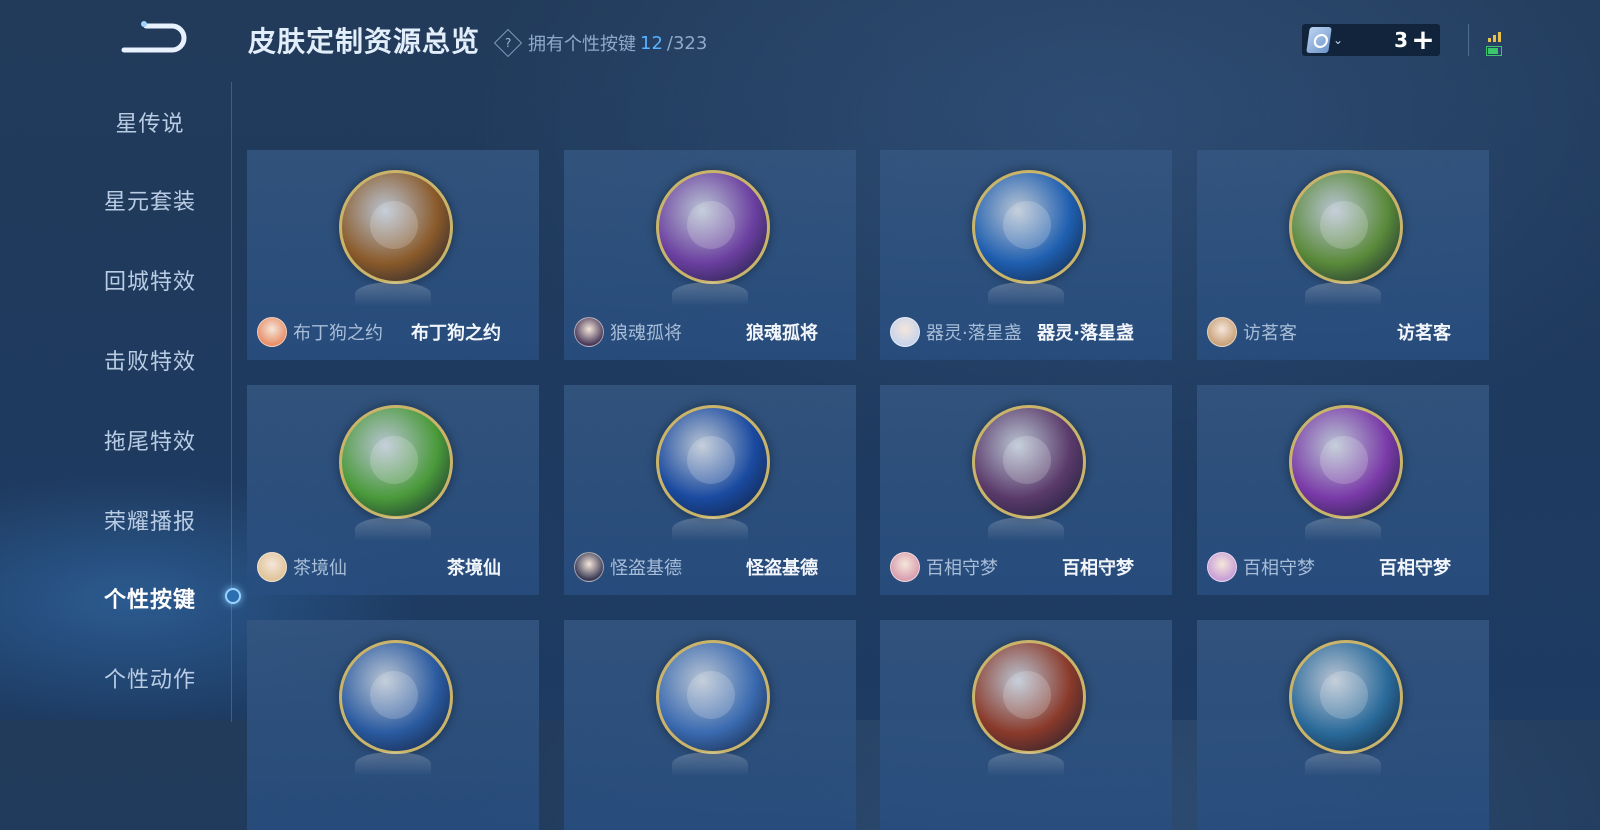 The width and height of the screenshot is (1600, 830). I want to click on sidebar-item-recall-effect: 回城特效, so click(150, 280).